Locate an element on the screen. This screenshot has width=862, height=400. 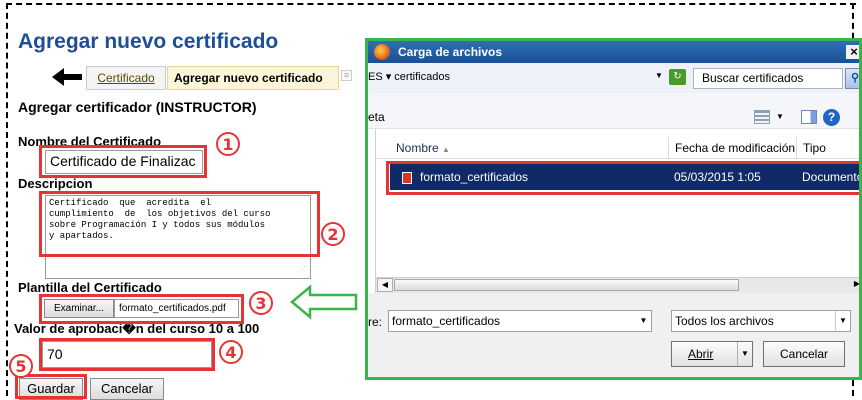
highlight-description is located at coordinates (179, 224).